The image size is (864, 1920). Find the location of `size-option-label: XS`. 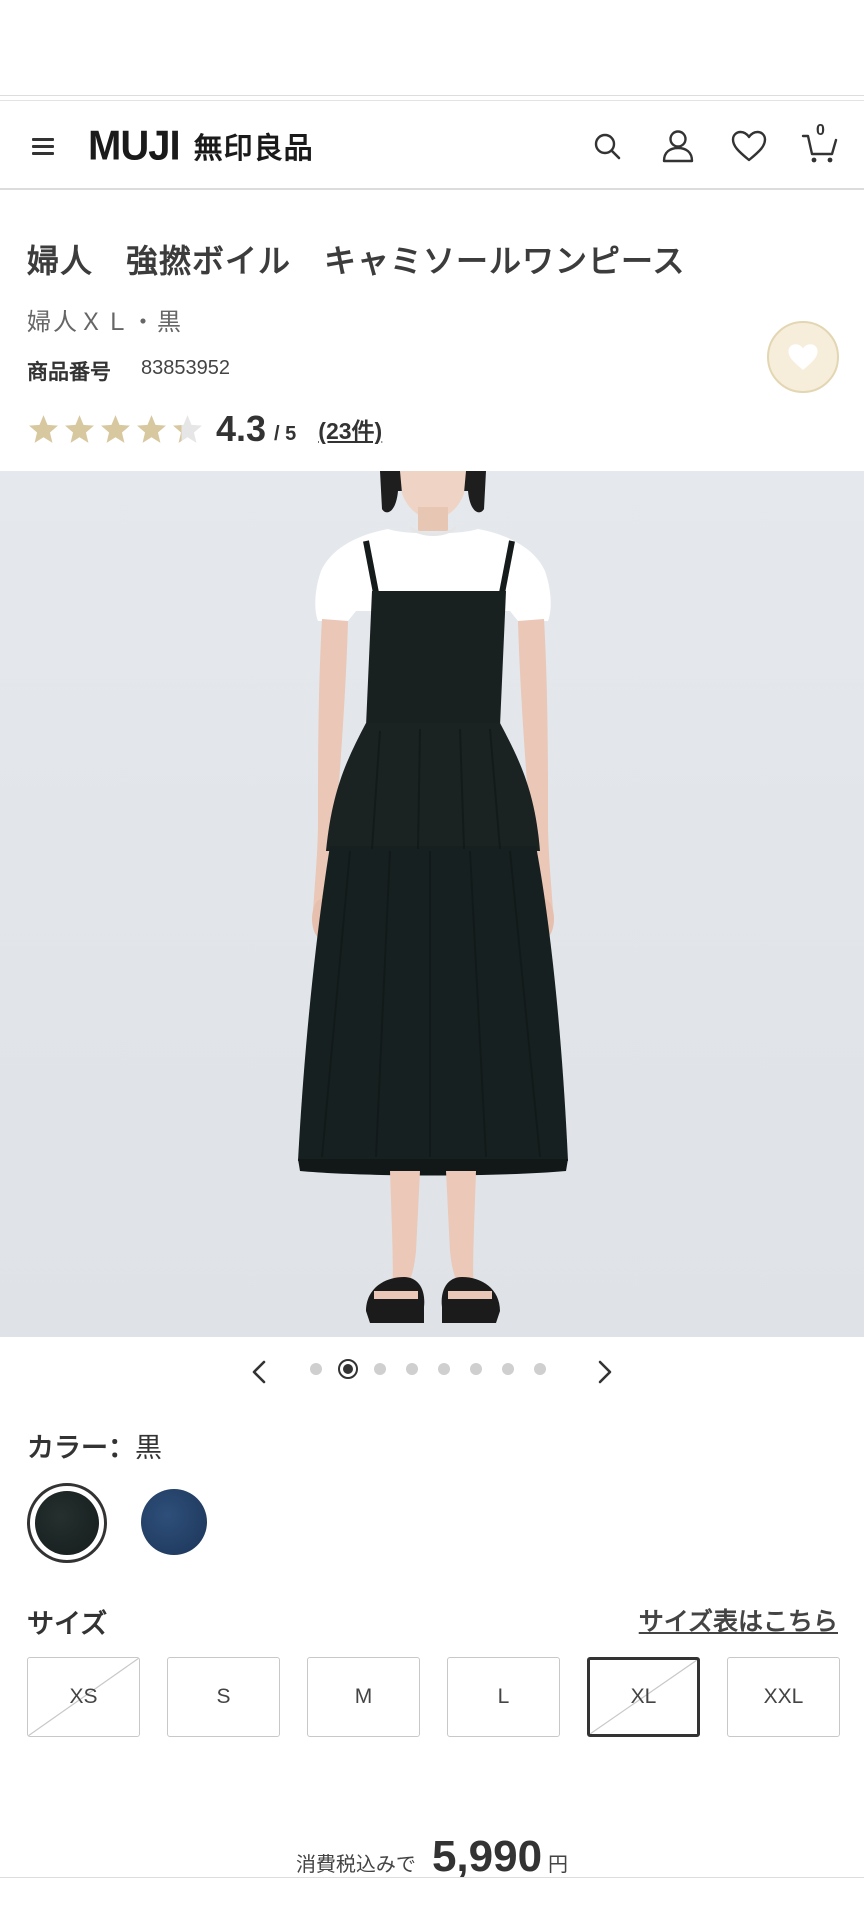

size-option-label: XS is located at coordinates (83, 1696).